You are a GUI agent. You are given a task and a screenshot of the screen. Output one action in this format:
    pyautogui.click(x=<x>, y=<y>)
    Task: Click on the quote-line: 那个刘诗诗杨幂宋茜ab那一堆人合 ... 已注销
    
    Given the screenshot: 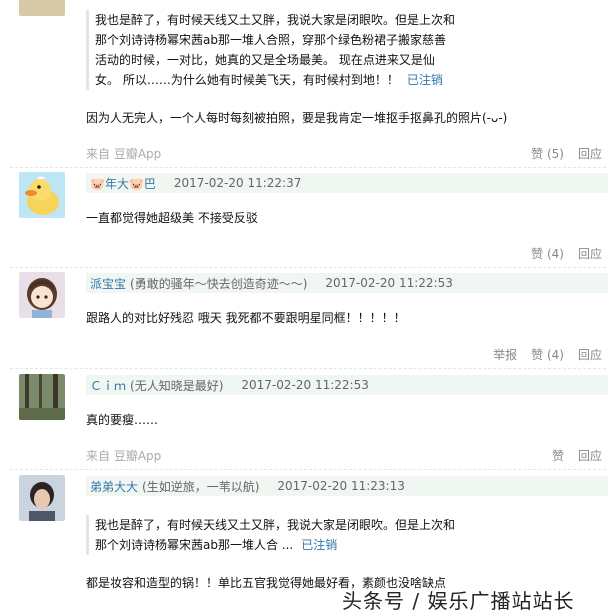 What is the action you would take?
    pyautogui.click(x=275, y=545)
    